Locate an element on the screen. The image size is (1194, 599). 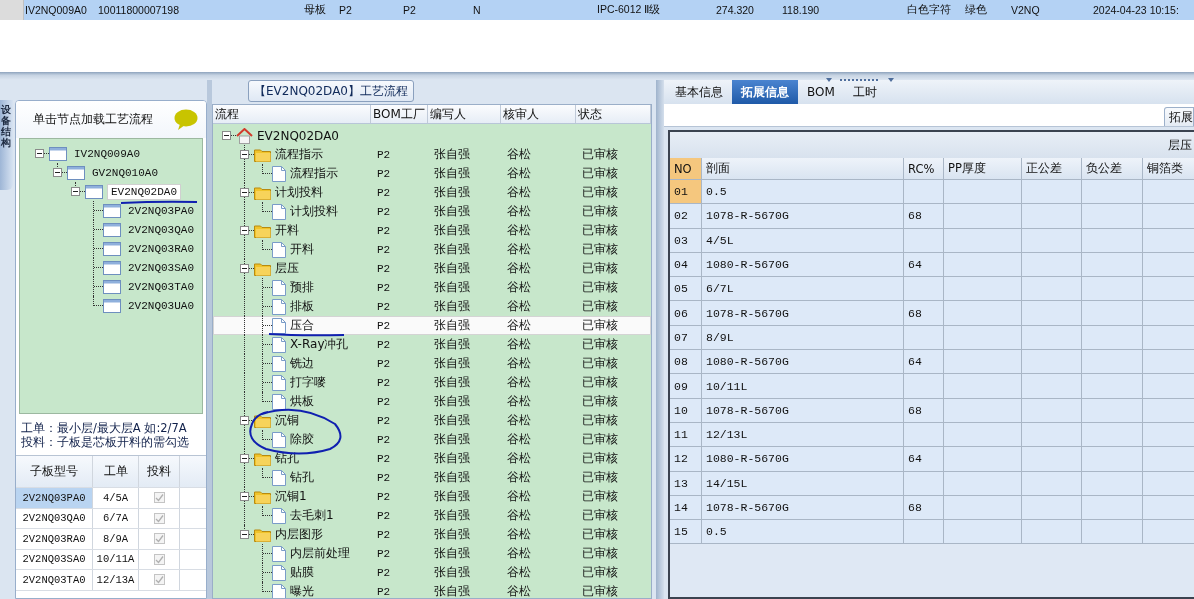
row-number: 13 is located at coordinates (686, 483).